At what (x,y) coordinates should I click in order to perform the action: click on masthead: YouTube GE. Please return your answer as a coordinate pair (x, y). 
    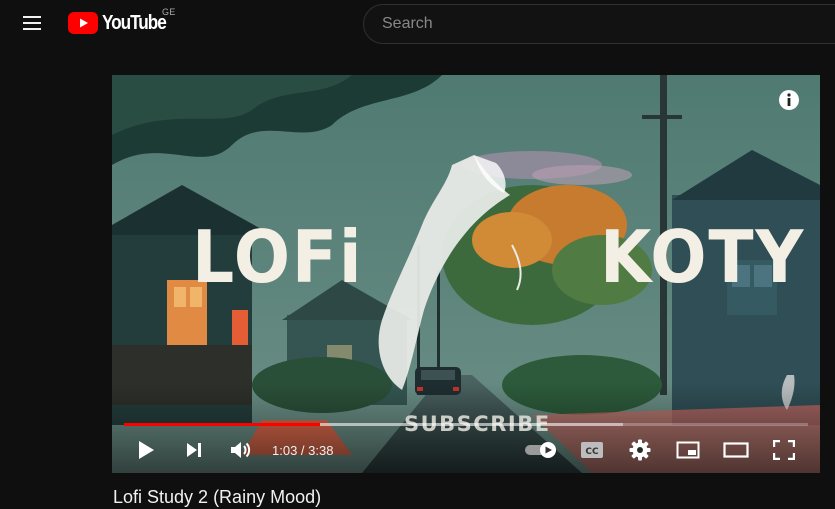
    Looking at the image, I should click on (417, 25).